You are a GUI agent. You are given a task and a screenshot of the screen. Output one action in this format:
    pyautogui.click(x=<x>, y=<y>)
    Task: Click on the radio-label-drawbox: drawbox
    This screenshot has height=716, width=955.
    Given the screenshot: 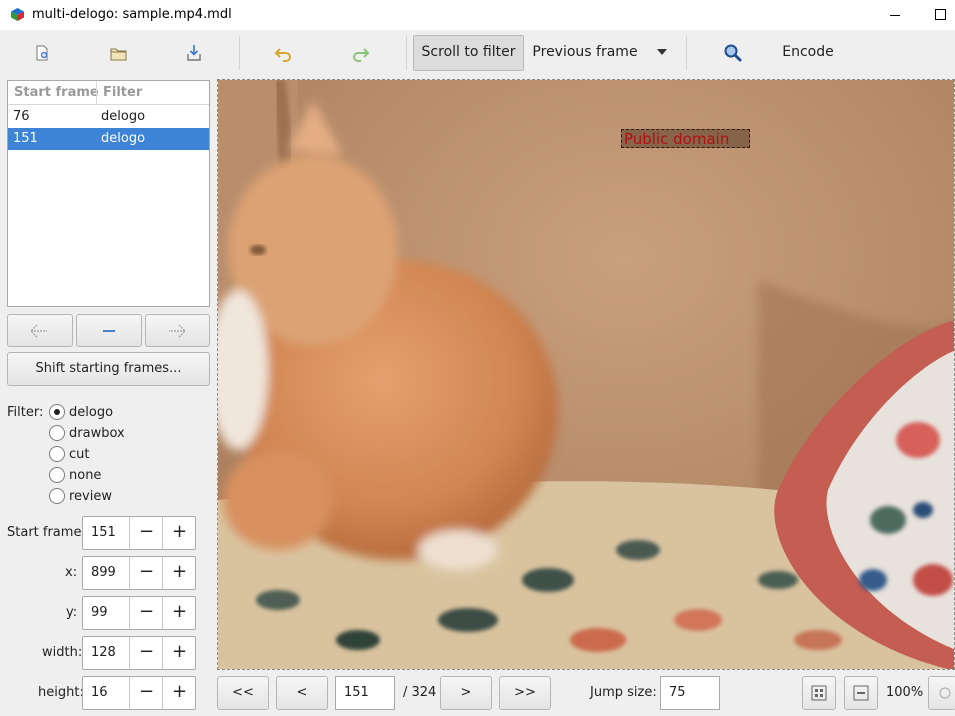 What is the action you would take?
    pyautogui.click(x=97, y=433)
    